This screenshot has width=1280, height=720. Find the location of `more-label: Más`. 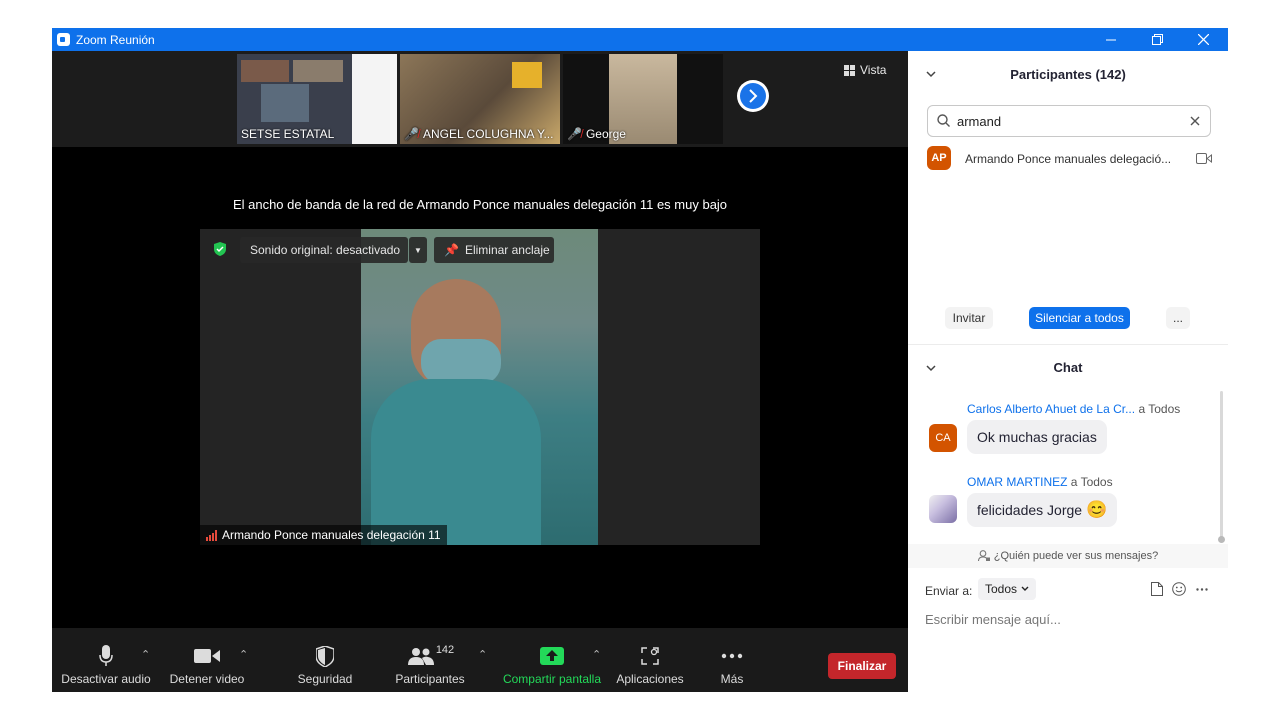

more-label: Más is located at coordinates (732, 679).